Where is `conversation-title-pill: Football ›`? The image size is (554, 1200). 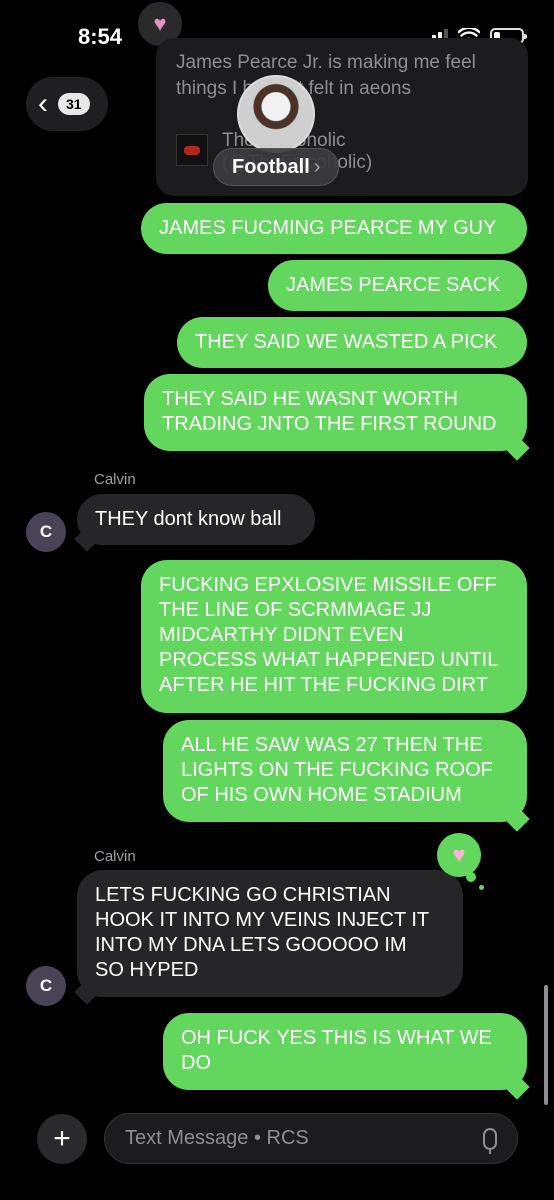
conversation-title-pill: Football › is located at coordinates (276, 167).